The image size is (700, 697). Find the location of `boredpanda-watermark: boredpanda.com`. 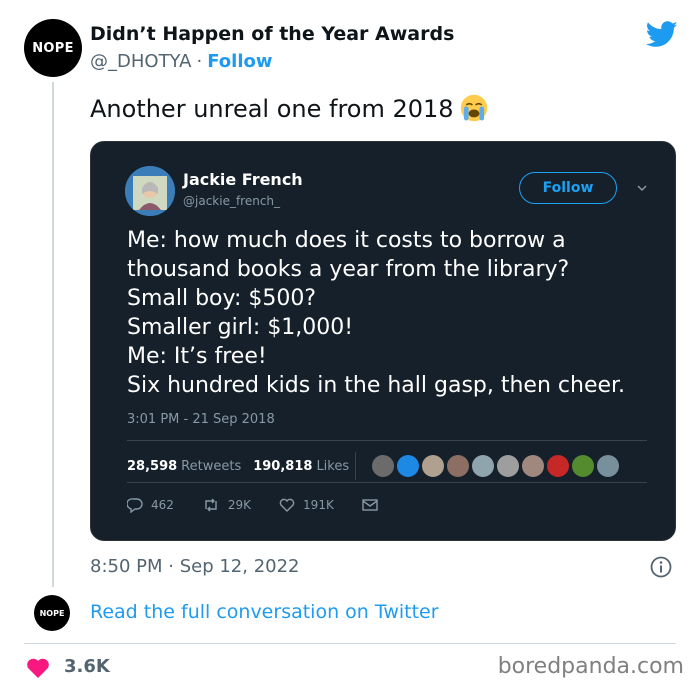

boredpanda-watermark: boredpanda.com is located at coordinates (590, 666).